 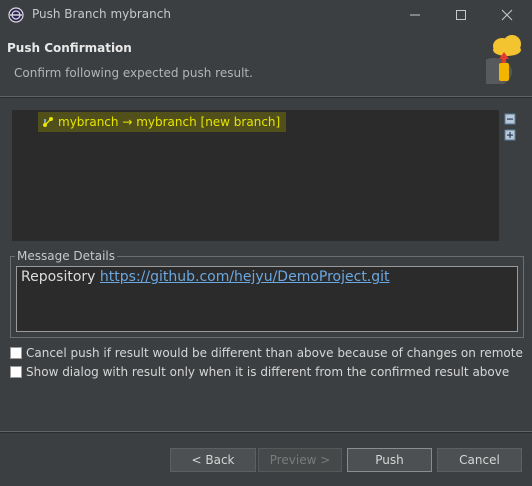 What do you see at coordinates (48, 122) in the screenshot?
I see `branch-push-icon` at bounding box center [48, 122].